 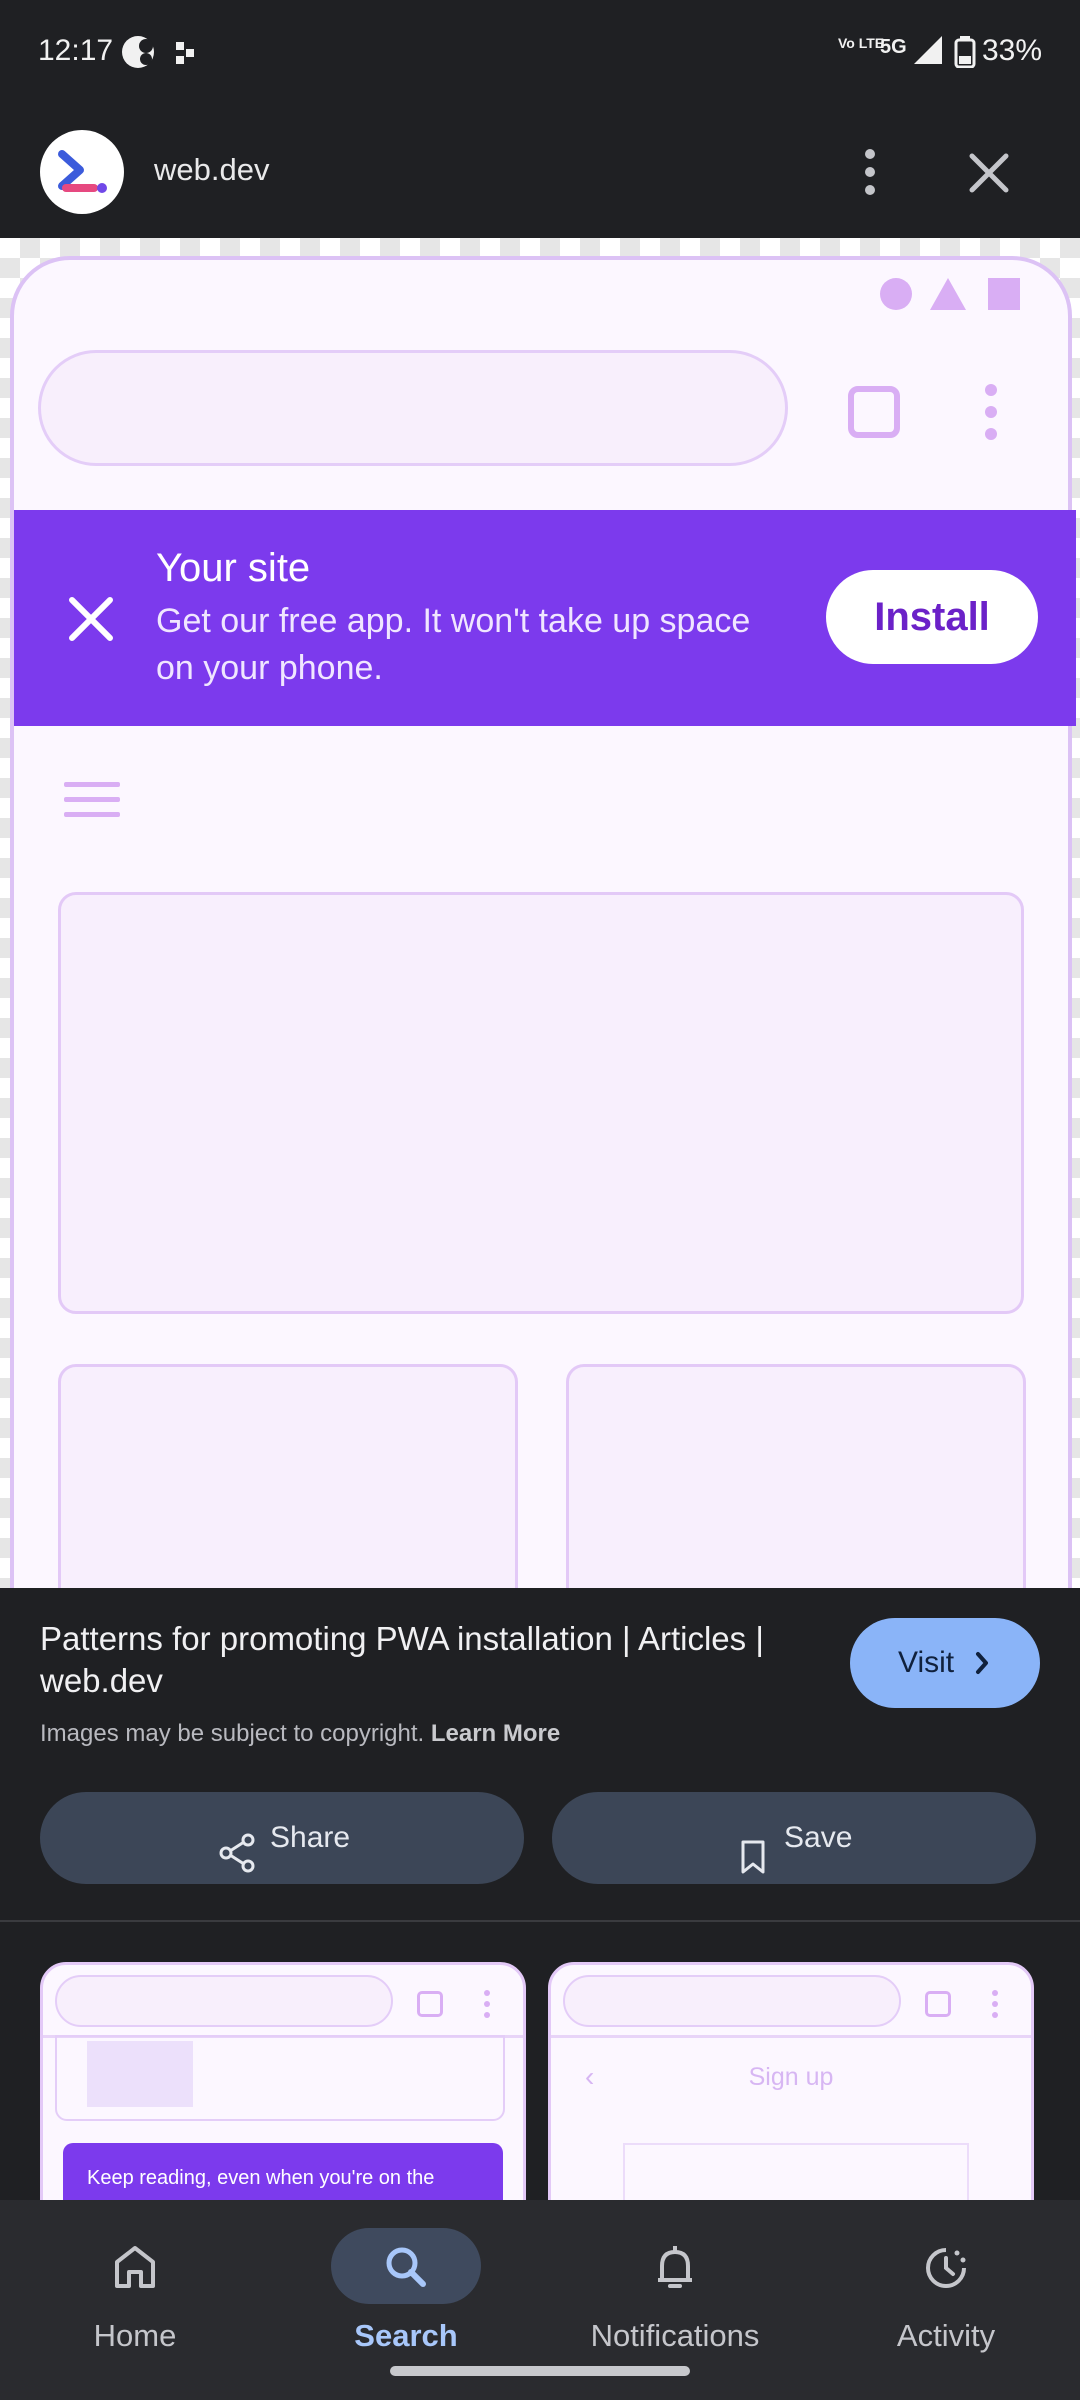 What do you see at coordinates (861, 43) in the screenshot?
I see `volte-indicator: Vo LTE` at bounding box center [861, 43].